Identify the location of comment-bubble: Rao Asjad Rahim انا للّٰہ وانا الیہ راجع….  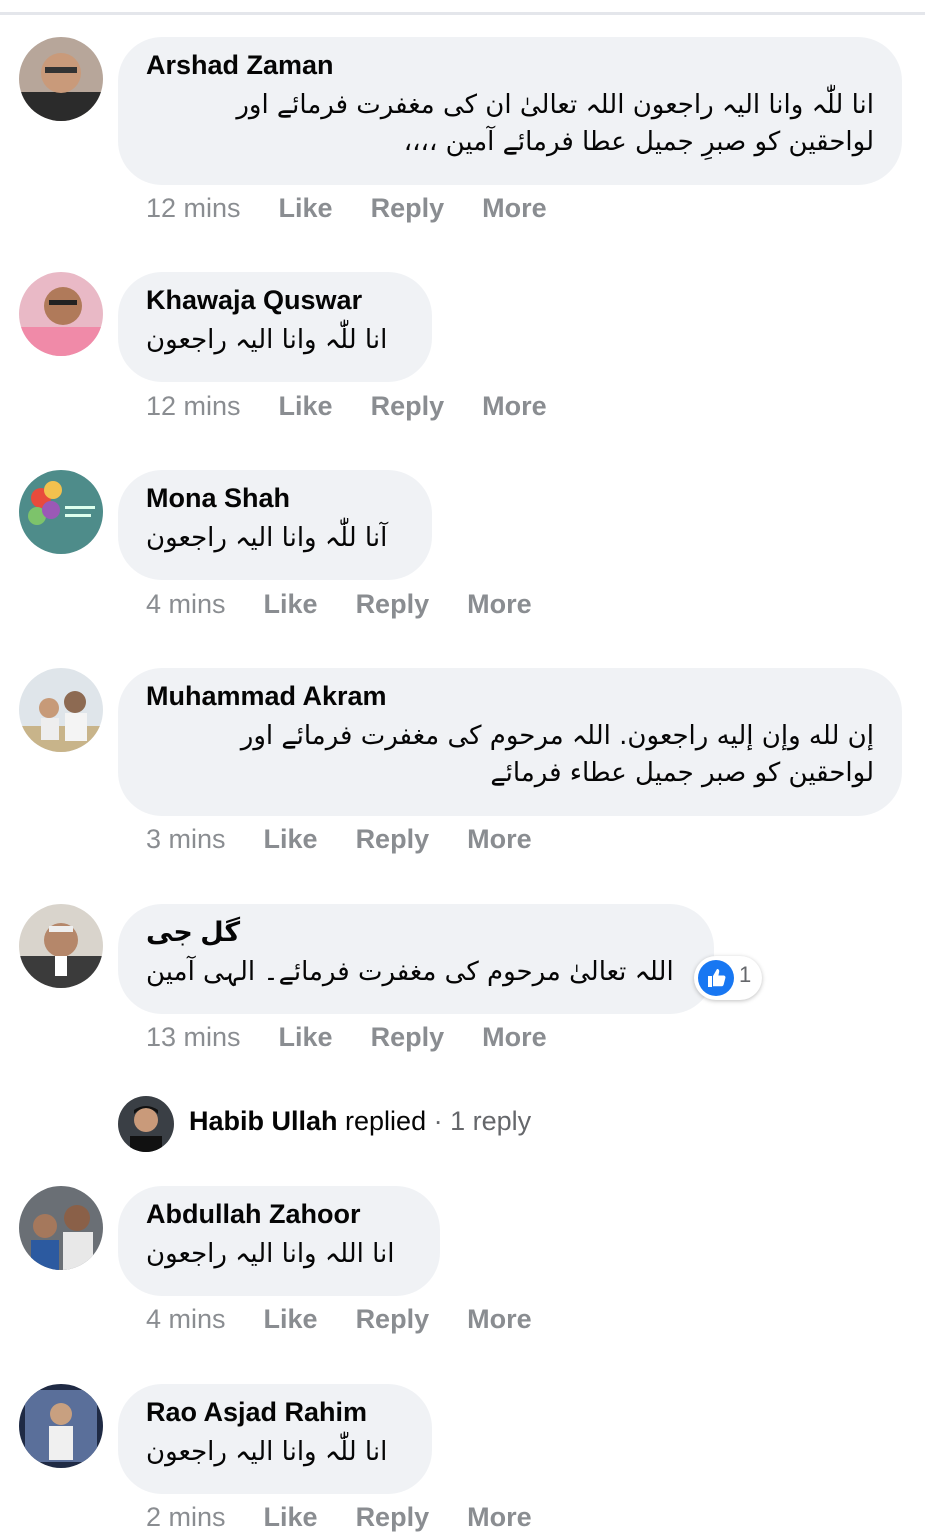
(275, 1439).